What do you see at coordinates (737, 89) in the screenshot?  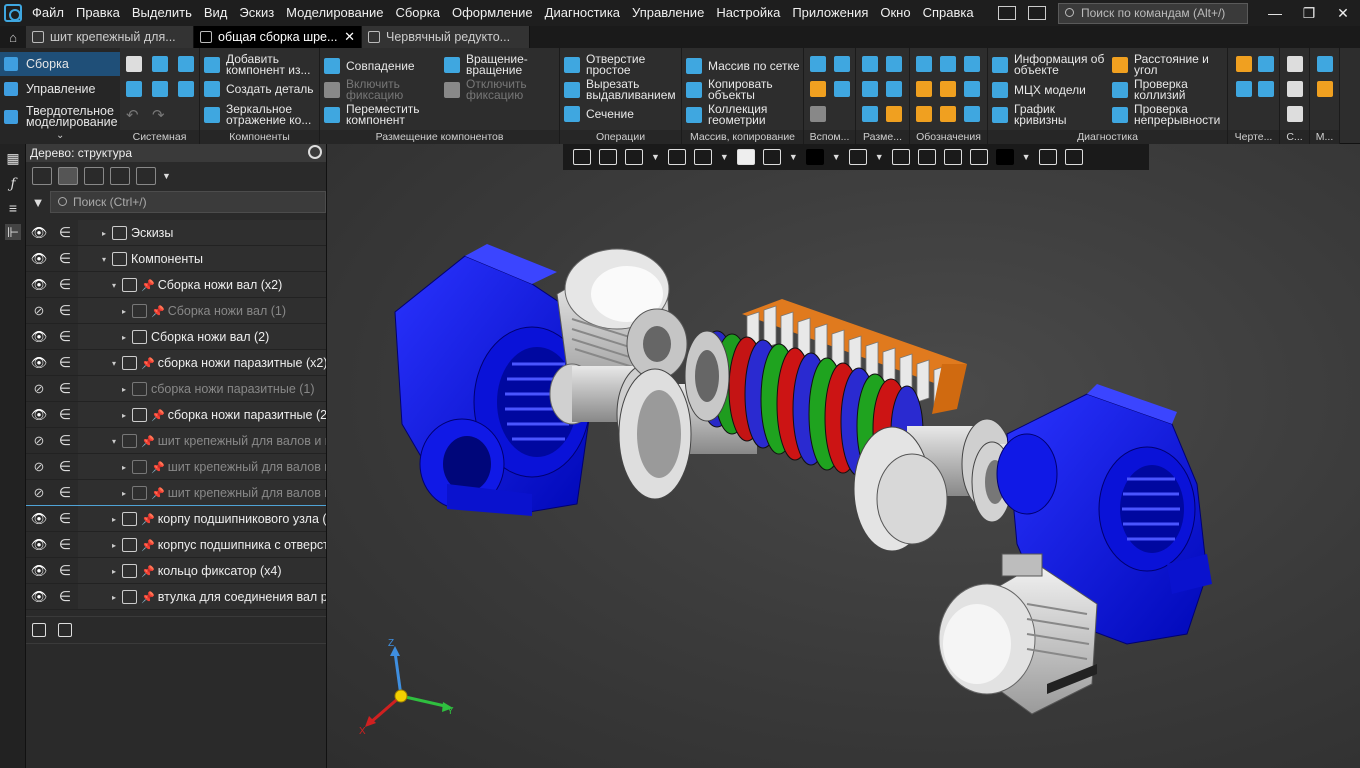 I see `copy-objects-button: Копировать объекты` at bounding box center [737, 89].